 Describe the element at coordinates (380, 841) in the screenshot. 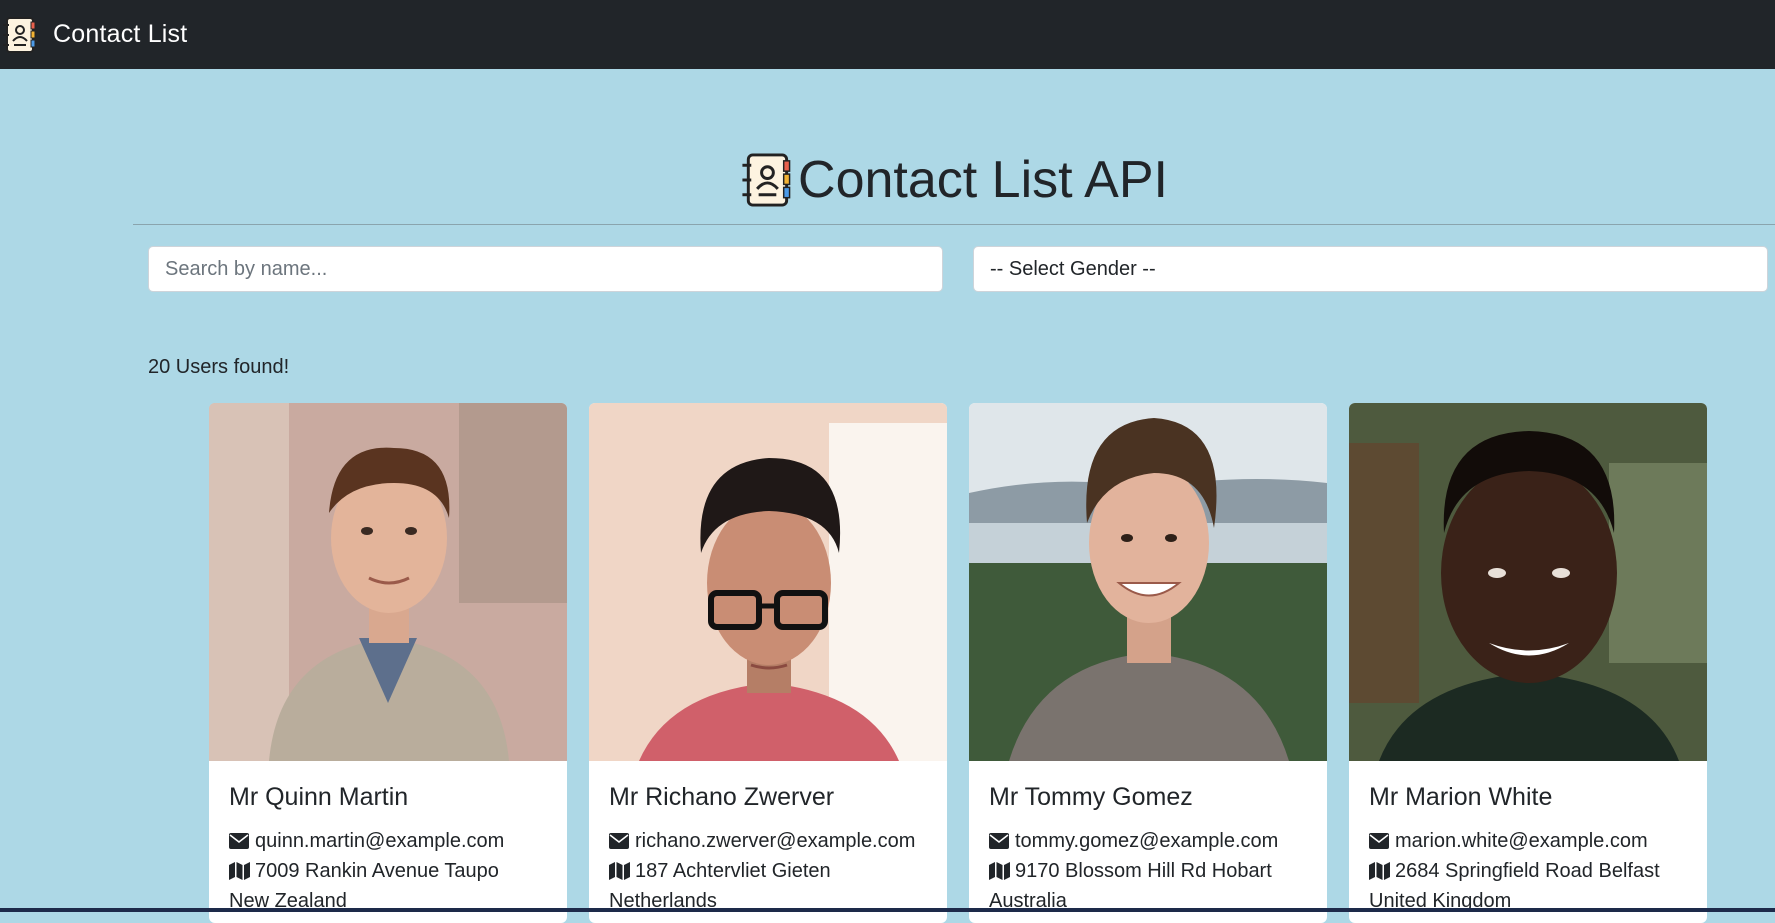

I see `user-email: quinn.martin@example.com` at that location.